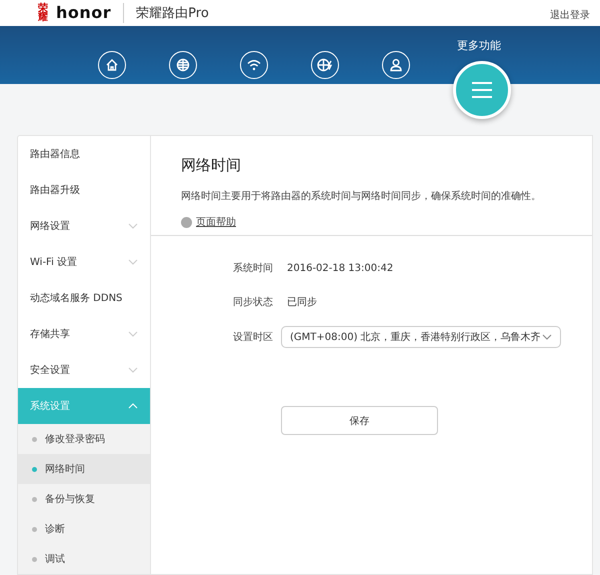 This screenshot has width=600, height=575. What do you see at coordinates (133, 406) in the screenshot?
I see `chevron-up-icon` at bounding box center [133, 406].